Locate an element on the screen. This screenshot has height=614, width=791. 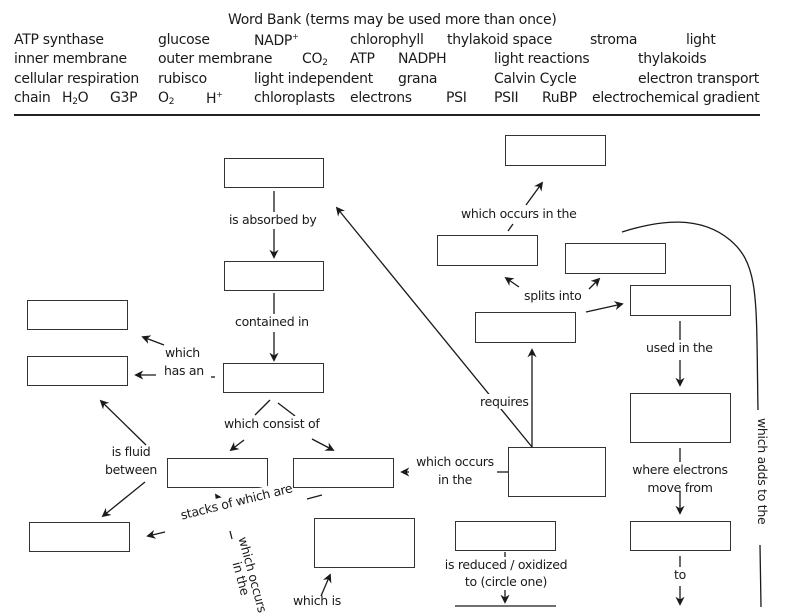
connector-split-left is located at coordinates (512, 282).